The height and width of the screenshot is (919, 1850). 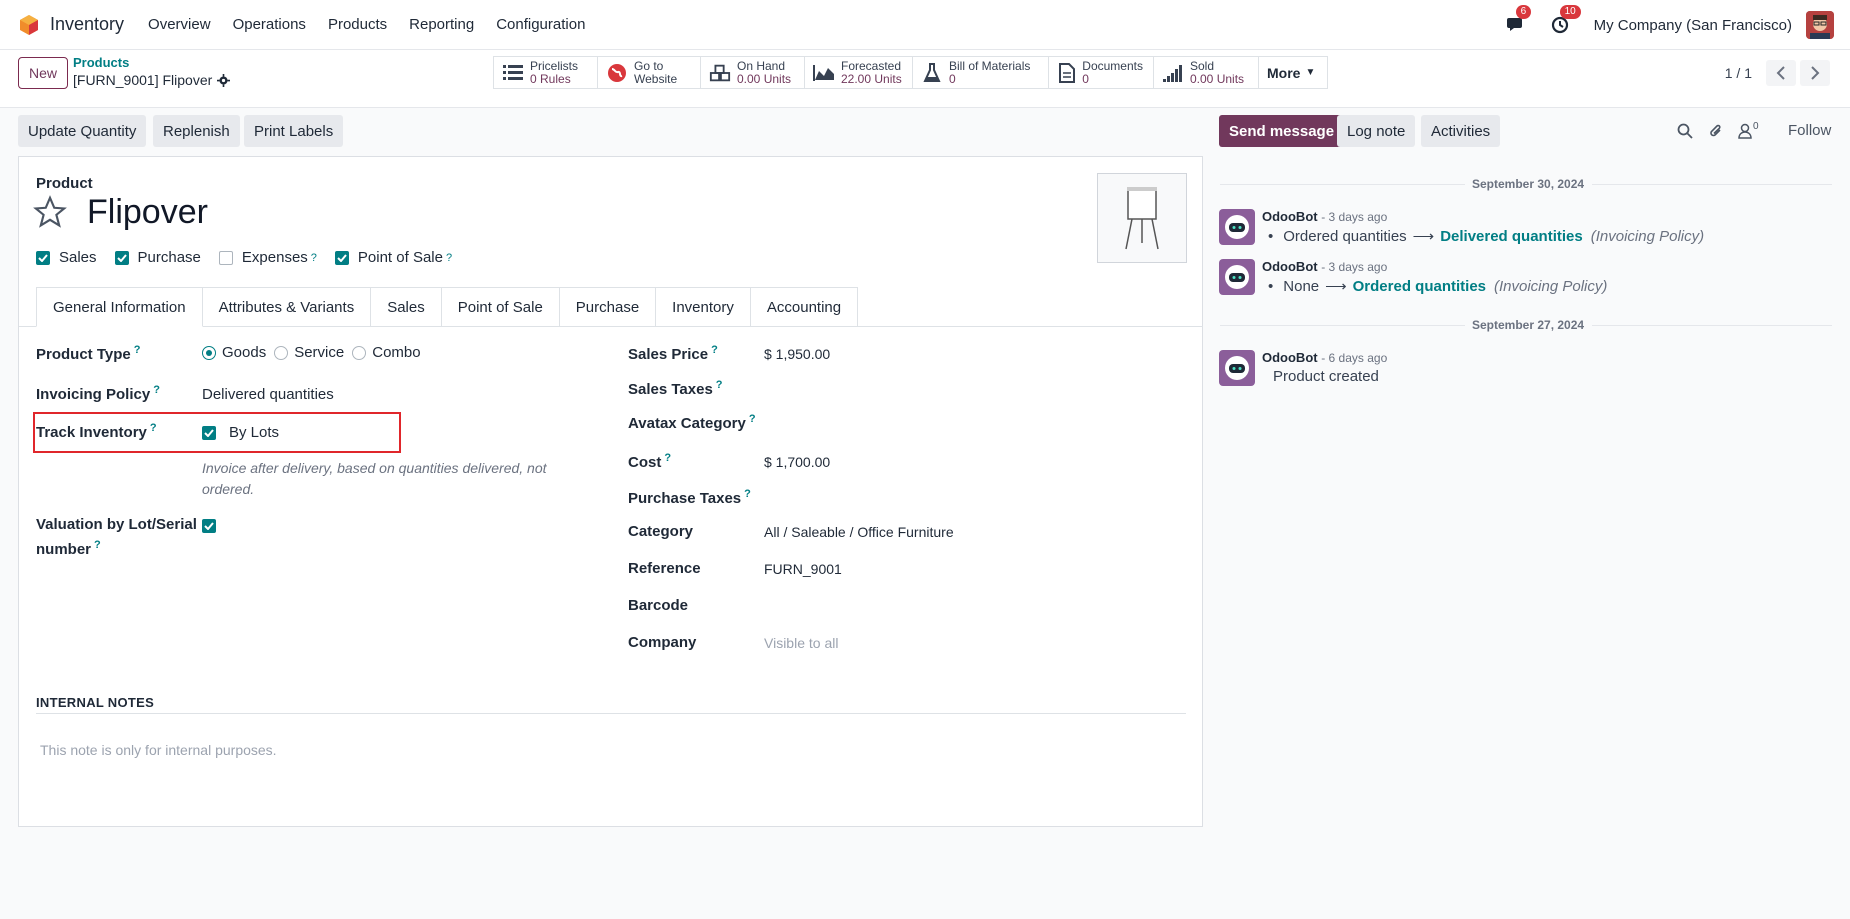 What do you see at coordinates (309, 352) in the screenshot?
I see `radio-service: Service` at bounding box center [309, 352].